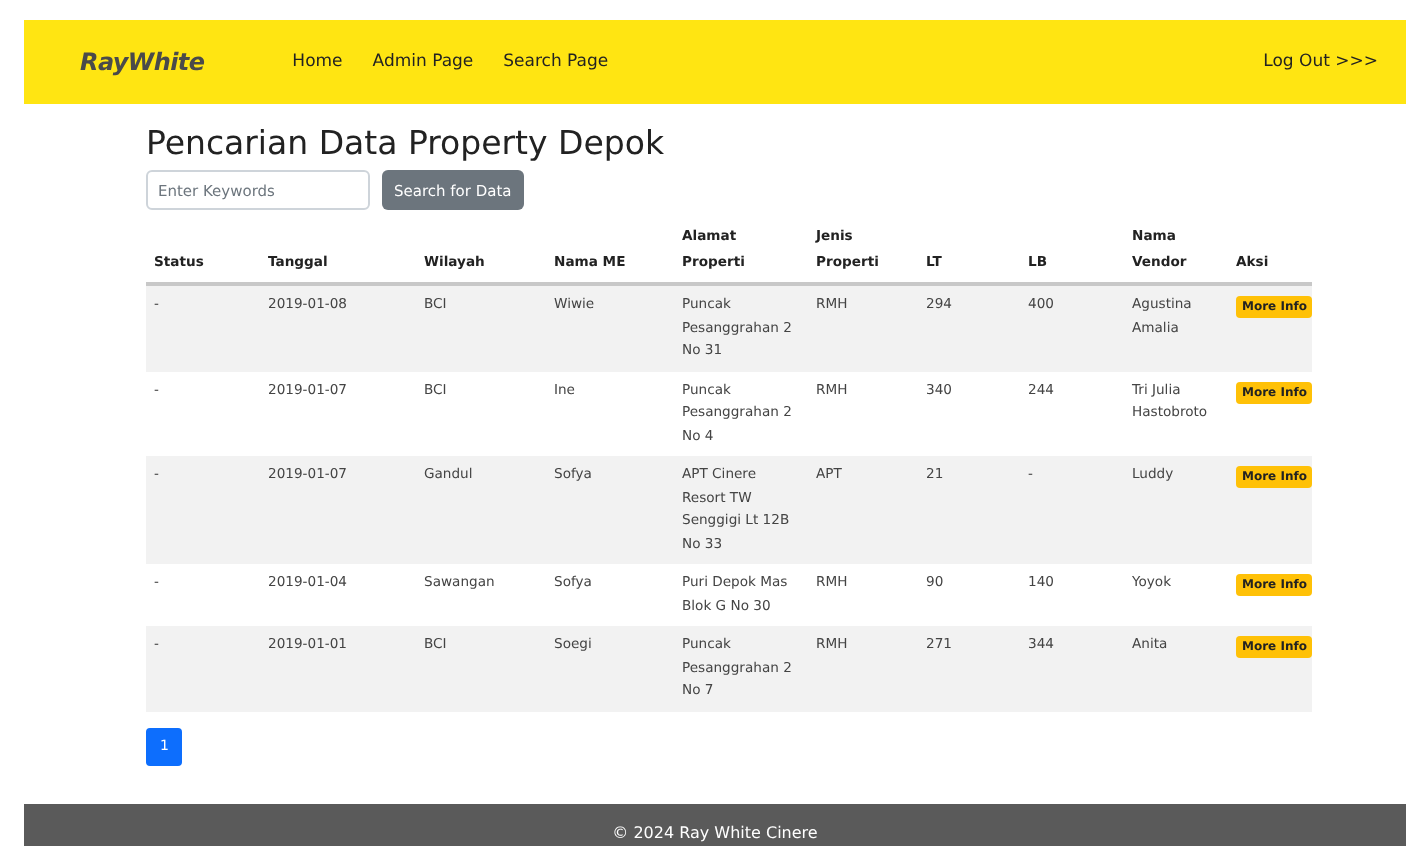 This screenshot has width=1406, height=846. What do you see at coordinates (1320, 62) in the screenshot?
I see `logout-link: Log Out >>>` at bounding box center [1320, 62].